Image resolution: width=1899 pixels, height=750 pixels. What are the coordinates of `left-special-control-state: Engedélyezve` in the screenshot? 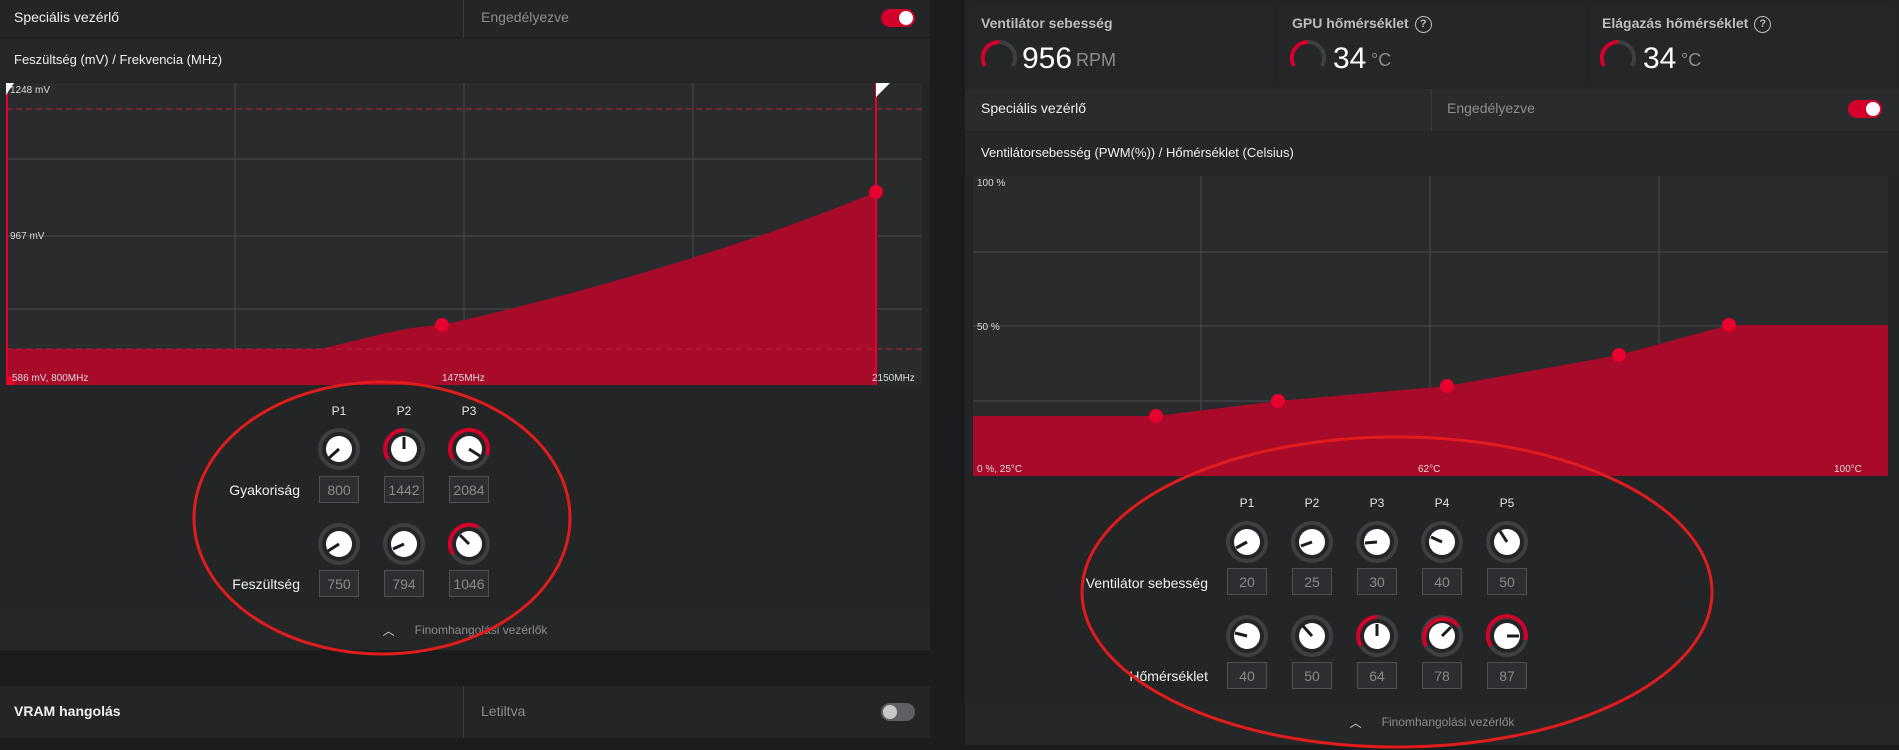 It's located at (525, 17).